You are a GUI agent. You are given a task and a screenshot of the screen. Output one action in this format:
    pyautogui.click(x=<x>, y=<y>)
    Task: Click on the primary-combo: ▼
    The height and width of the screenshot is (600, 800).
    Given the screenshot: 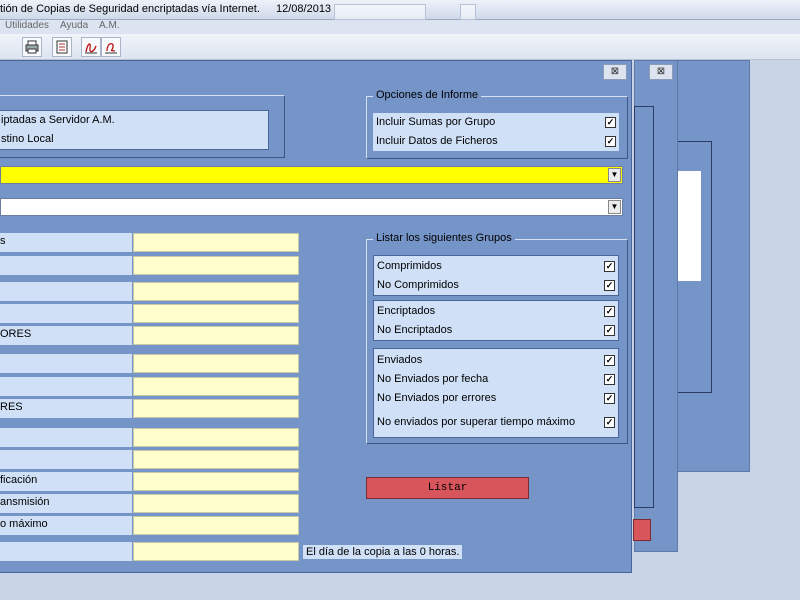 What is the action you would take?
    pyautogui.click(x=311, y=175)
    